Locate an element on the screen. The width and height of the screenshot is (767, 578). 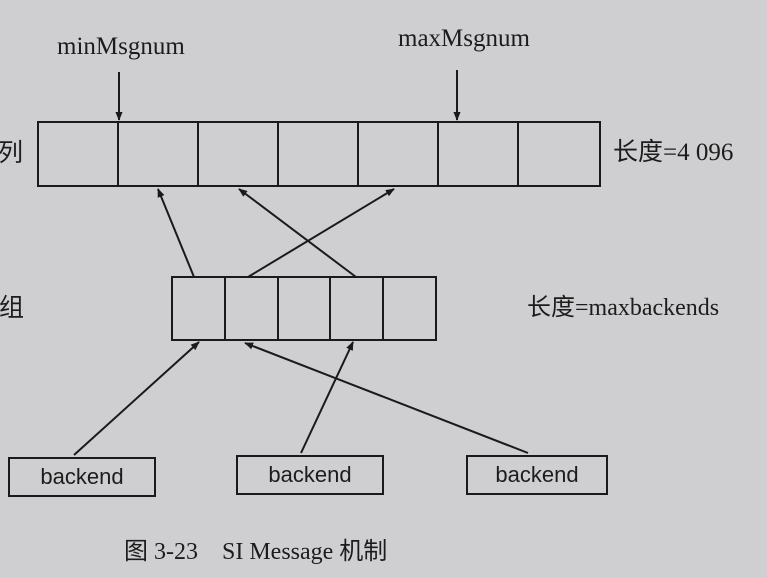
backend-array is located at coordinates (304, 308).